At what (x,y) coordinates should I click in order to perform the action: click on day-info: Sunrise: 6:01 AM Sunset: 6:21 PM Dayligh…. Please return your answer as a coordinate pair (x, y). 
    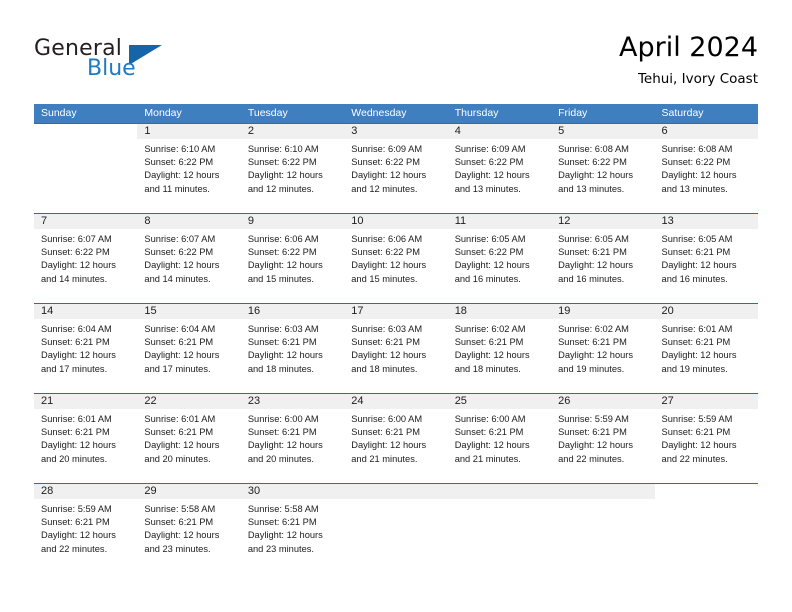
    Looking at the image, I should click on (85, 437).